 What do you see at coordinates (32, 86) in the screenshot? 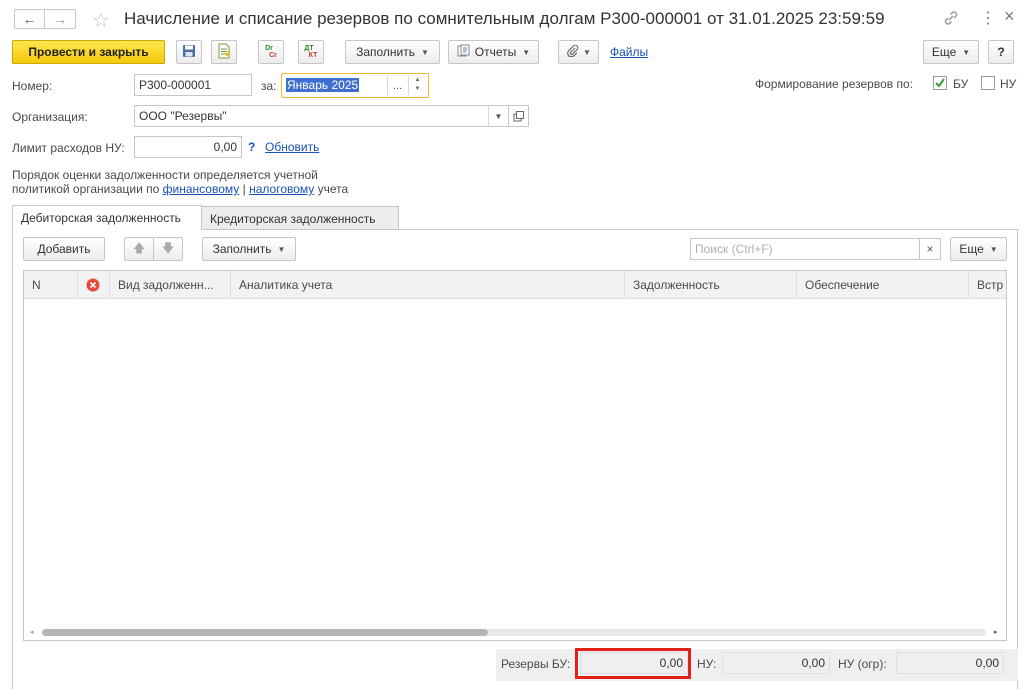
I see `number-label: Номер:` at bounding box center [32, 86].